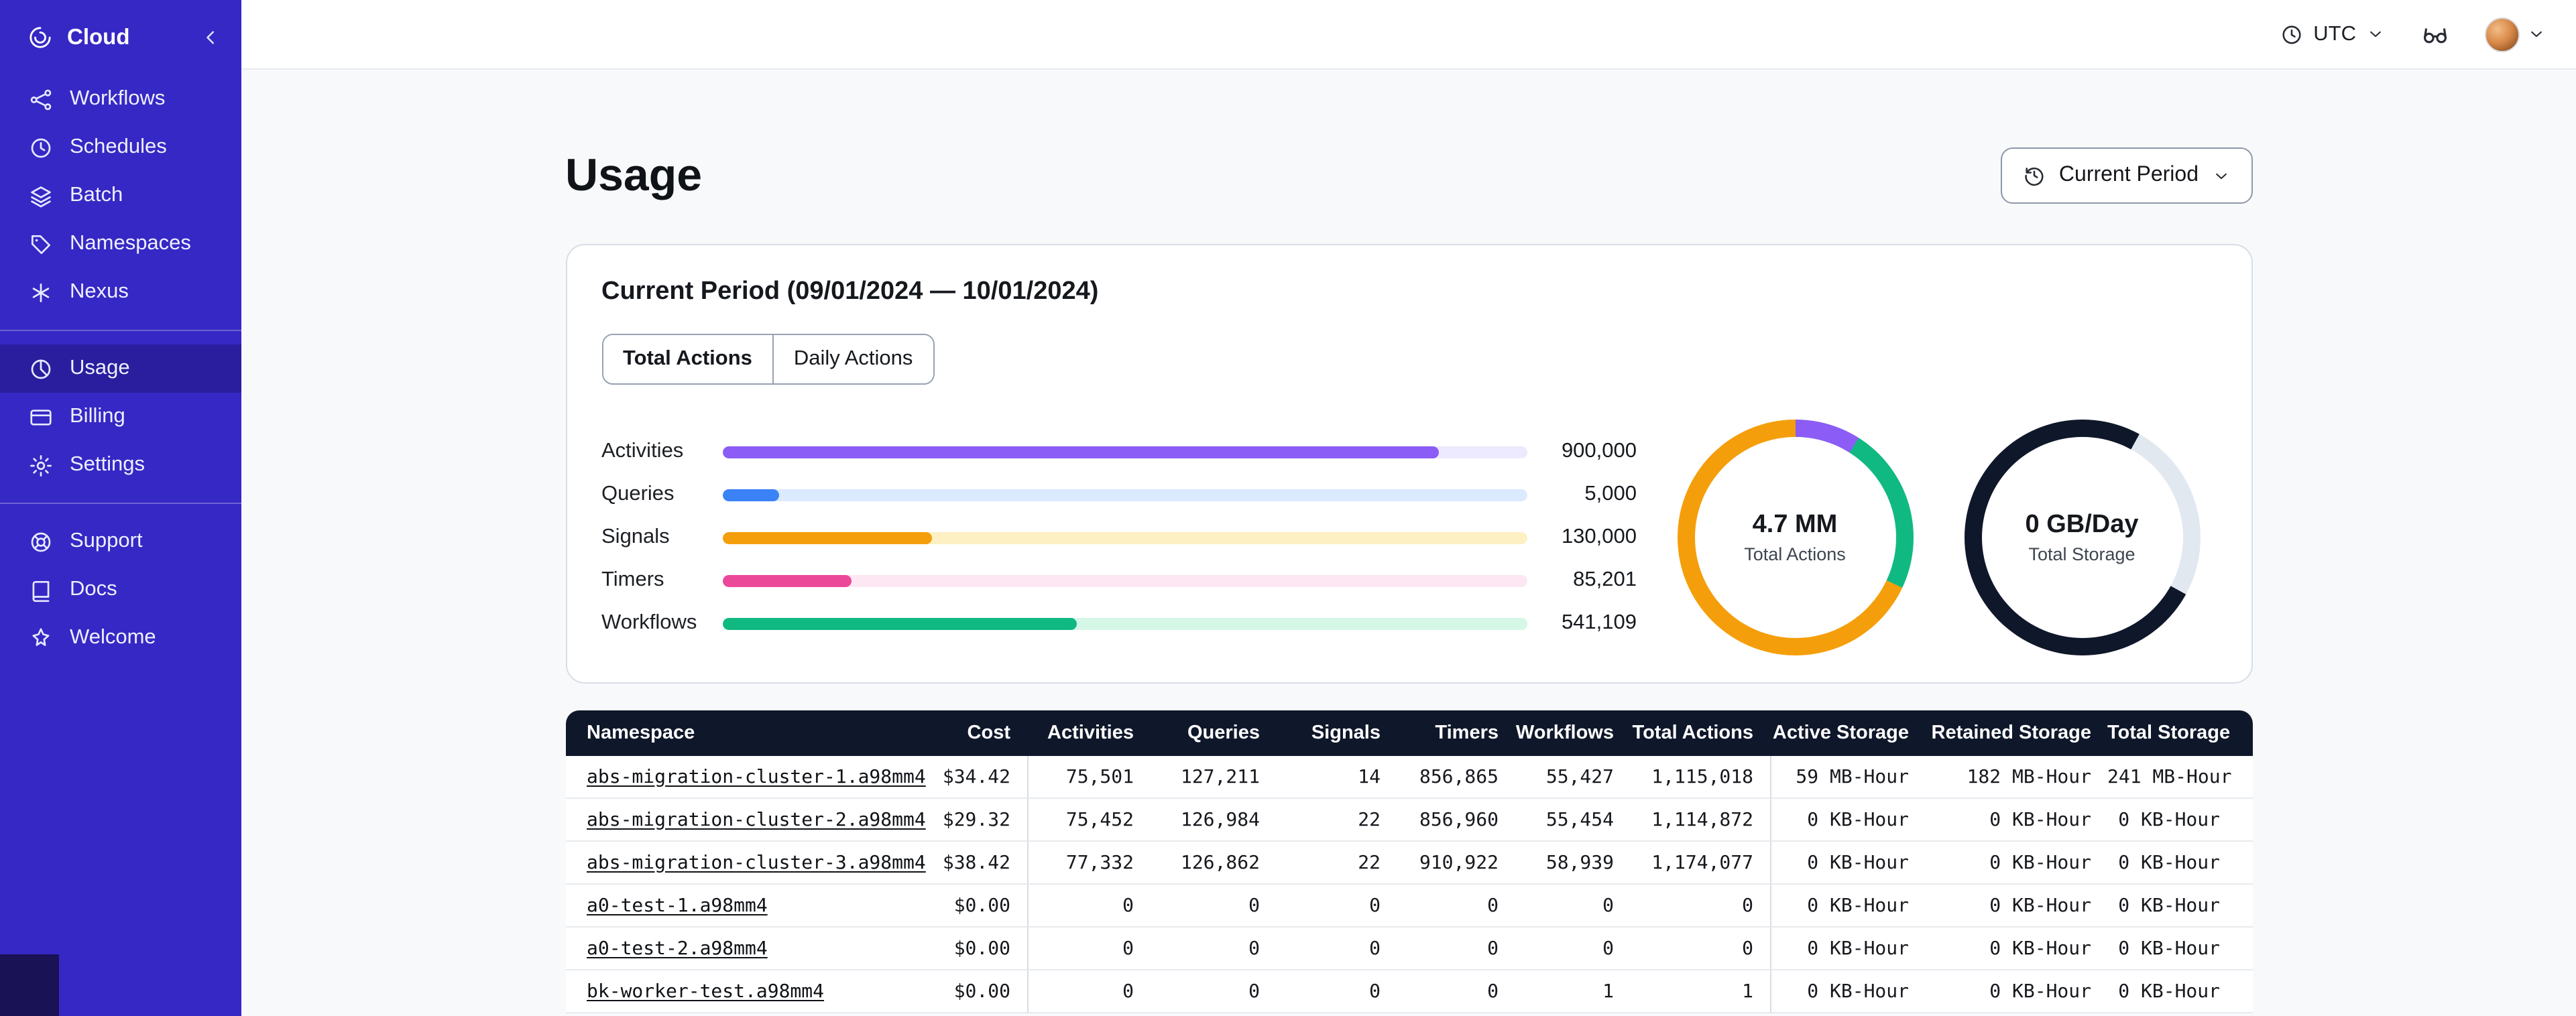  Describe the element at coordinates (705, 991) in the screenshot. I see `namespace-link: bk-worker-test.a98mm4` at that location.